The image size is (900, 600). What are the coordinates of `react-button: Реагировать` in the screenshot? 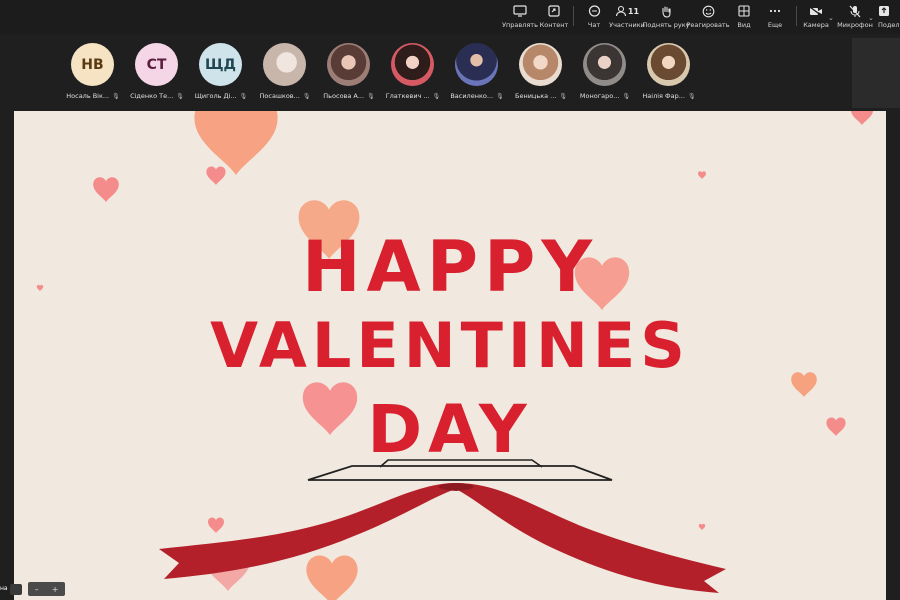 It's located at (708, 17).